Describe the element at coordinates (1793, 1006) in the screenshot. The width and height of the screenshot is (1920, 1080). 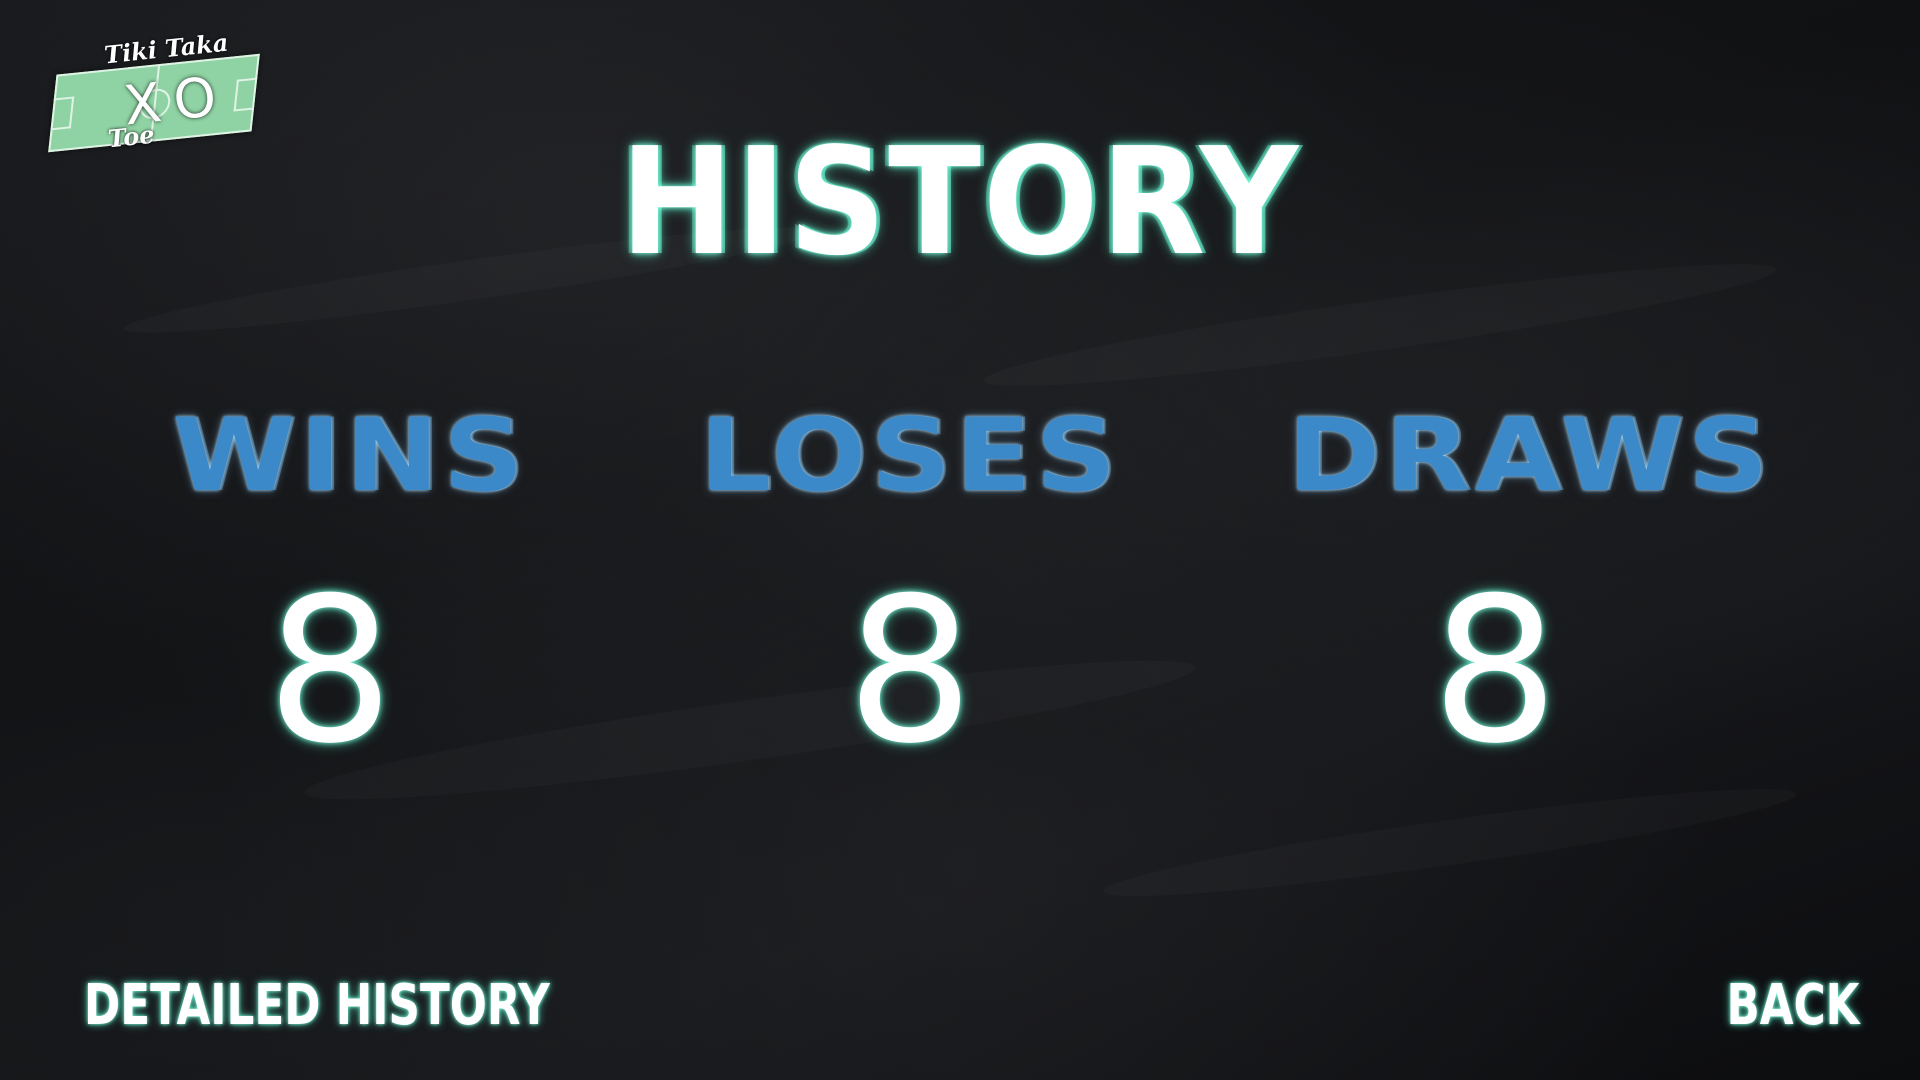
I see `back-button: BACK` at that location.